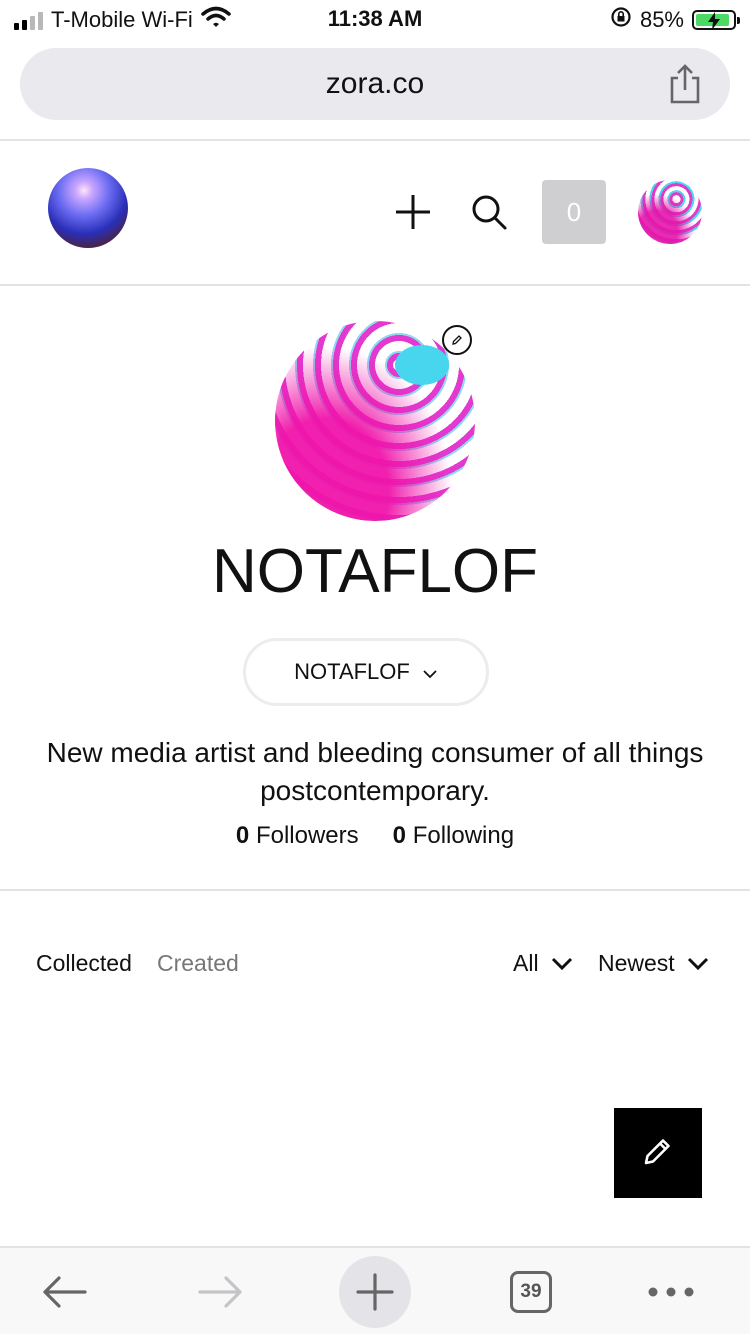  I want to click on browser-toolbar: 39, so click(375, 1290).